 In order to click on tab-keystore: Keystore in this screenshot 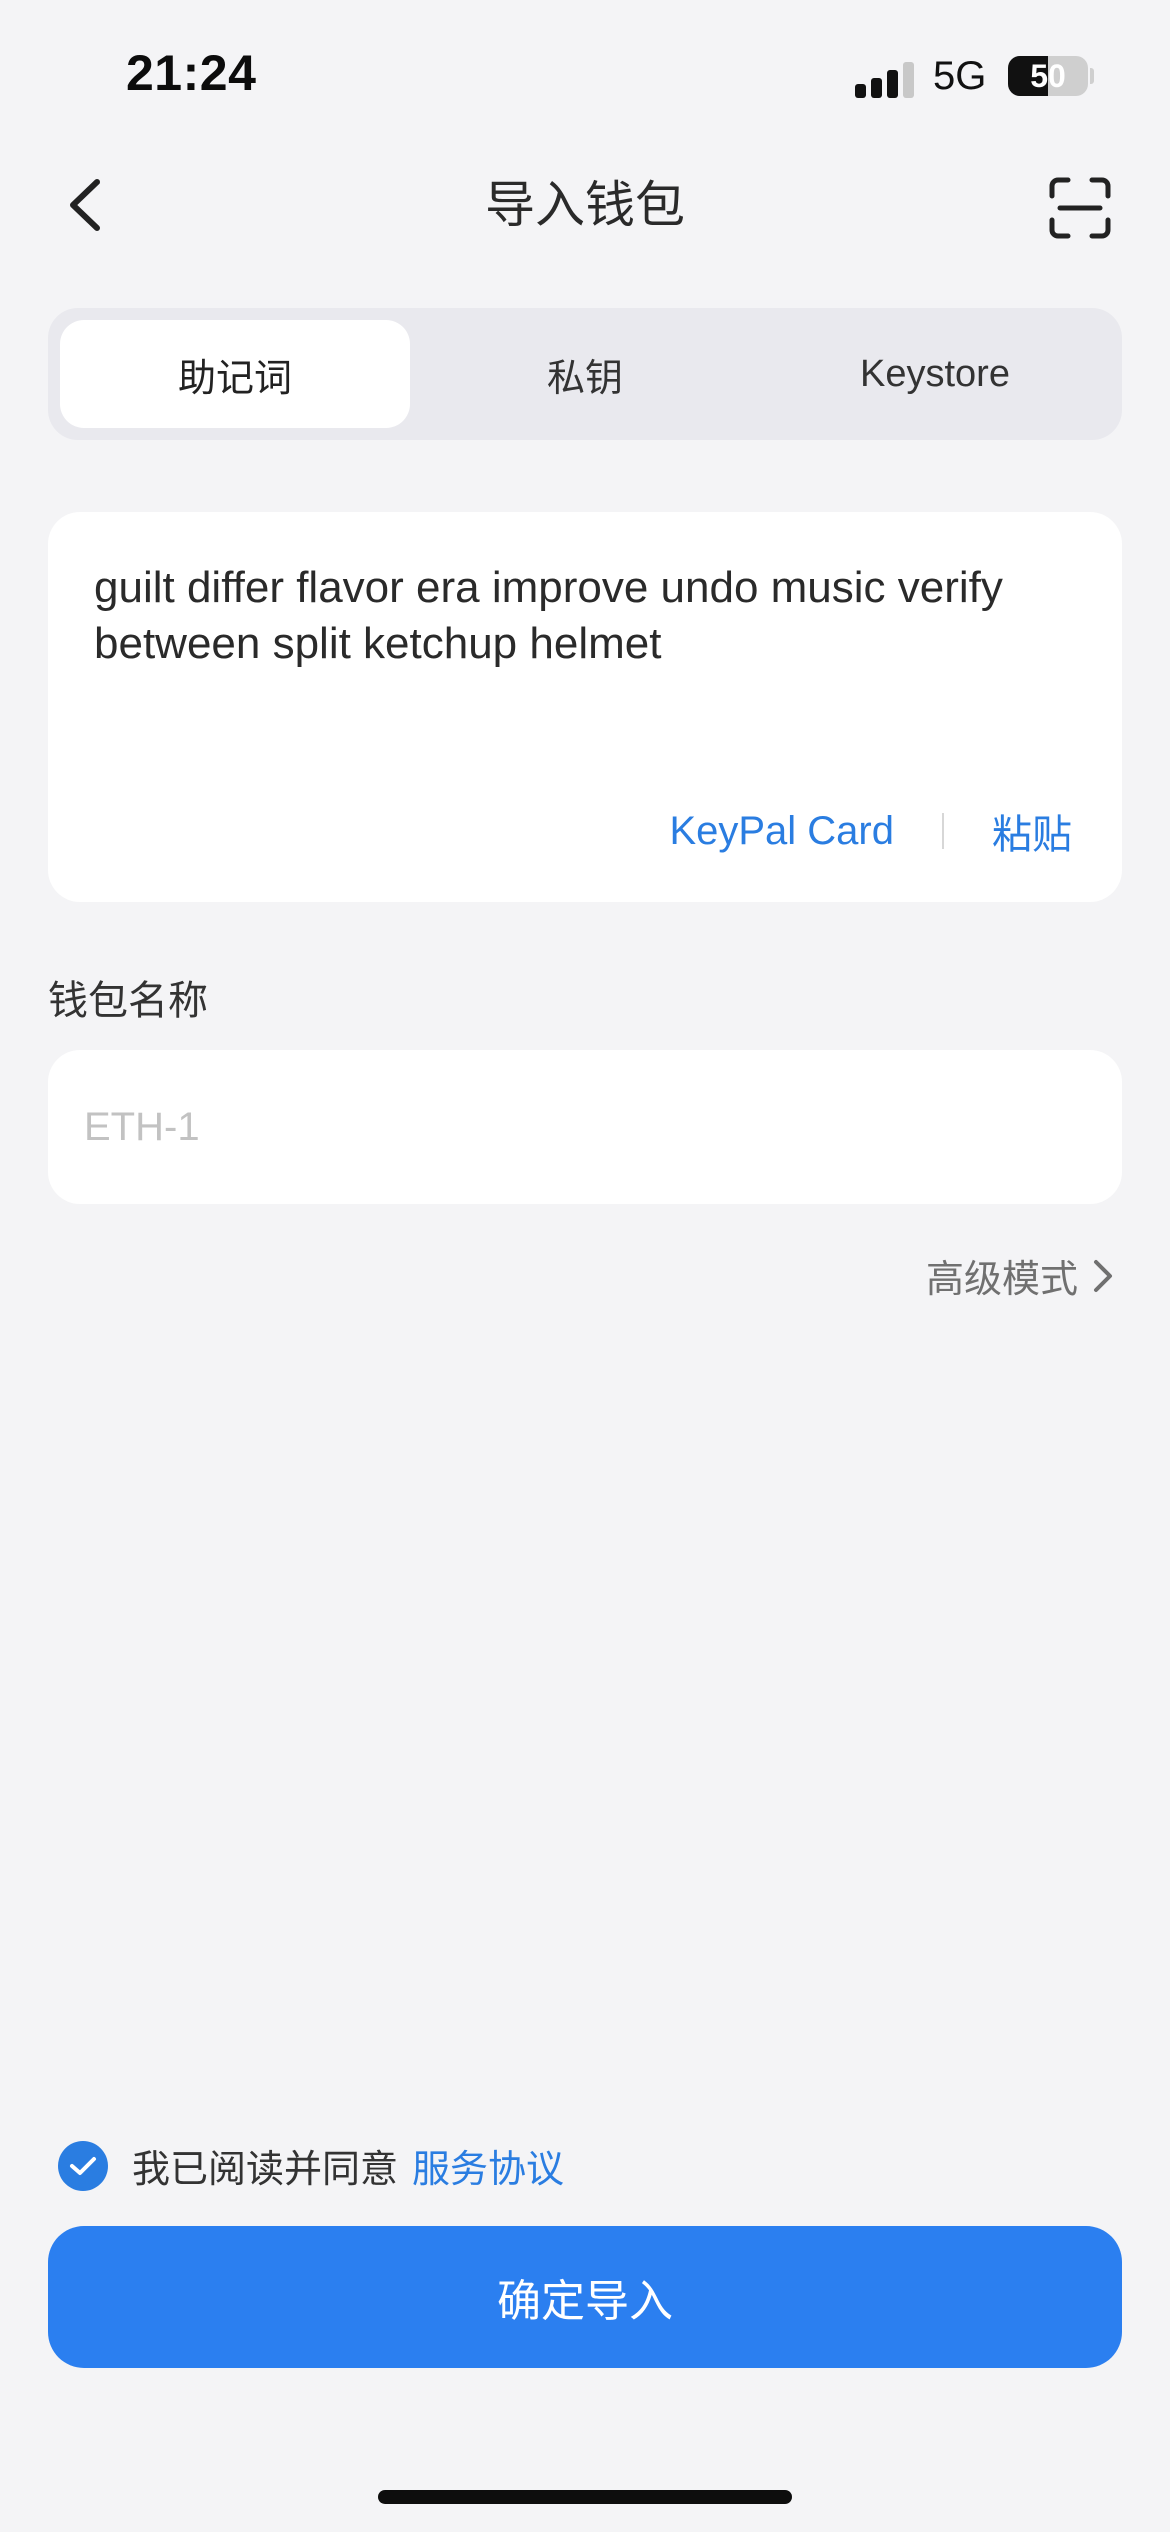, I will do `click(935, 374)`.